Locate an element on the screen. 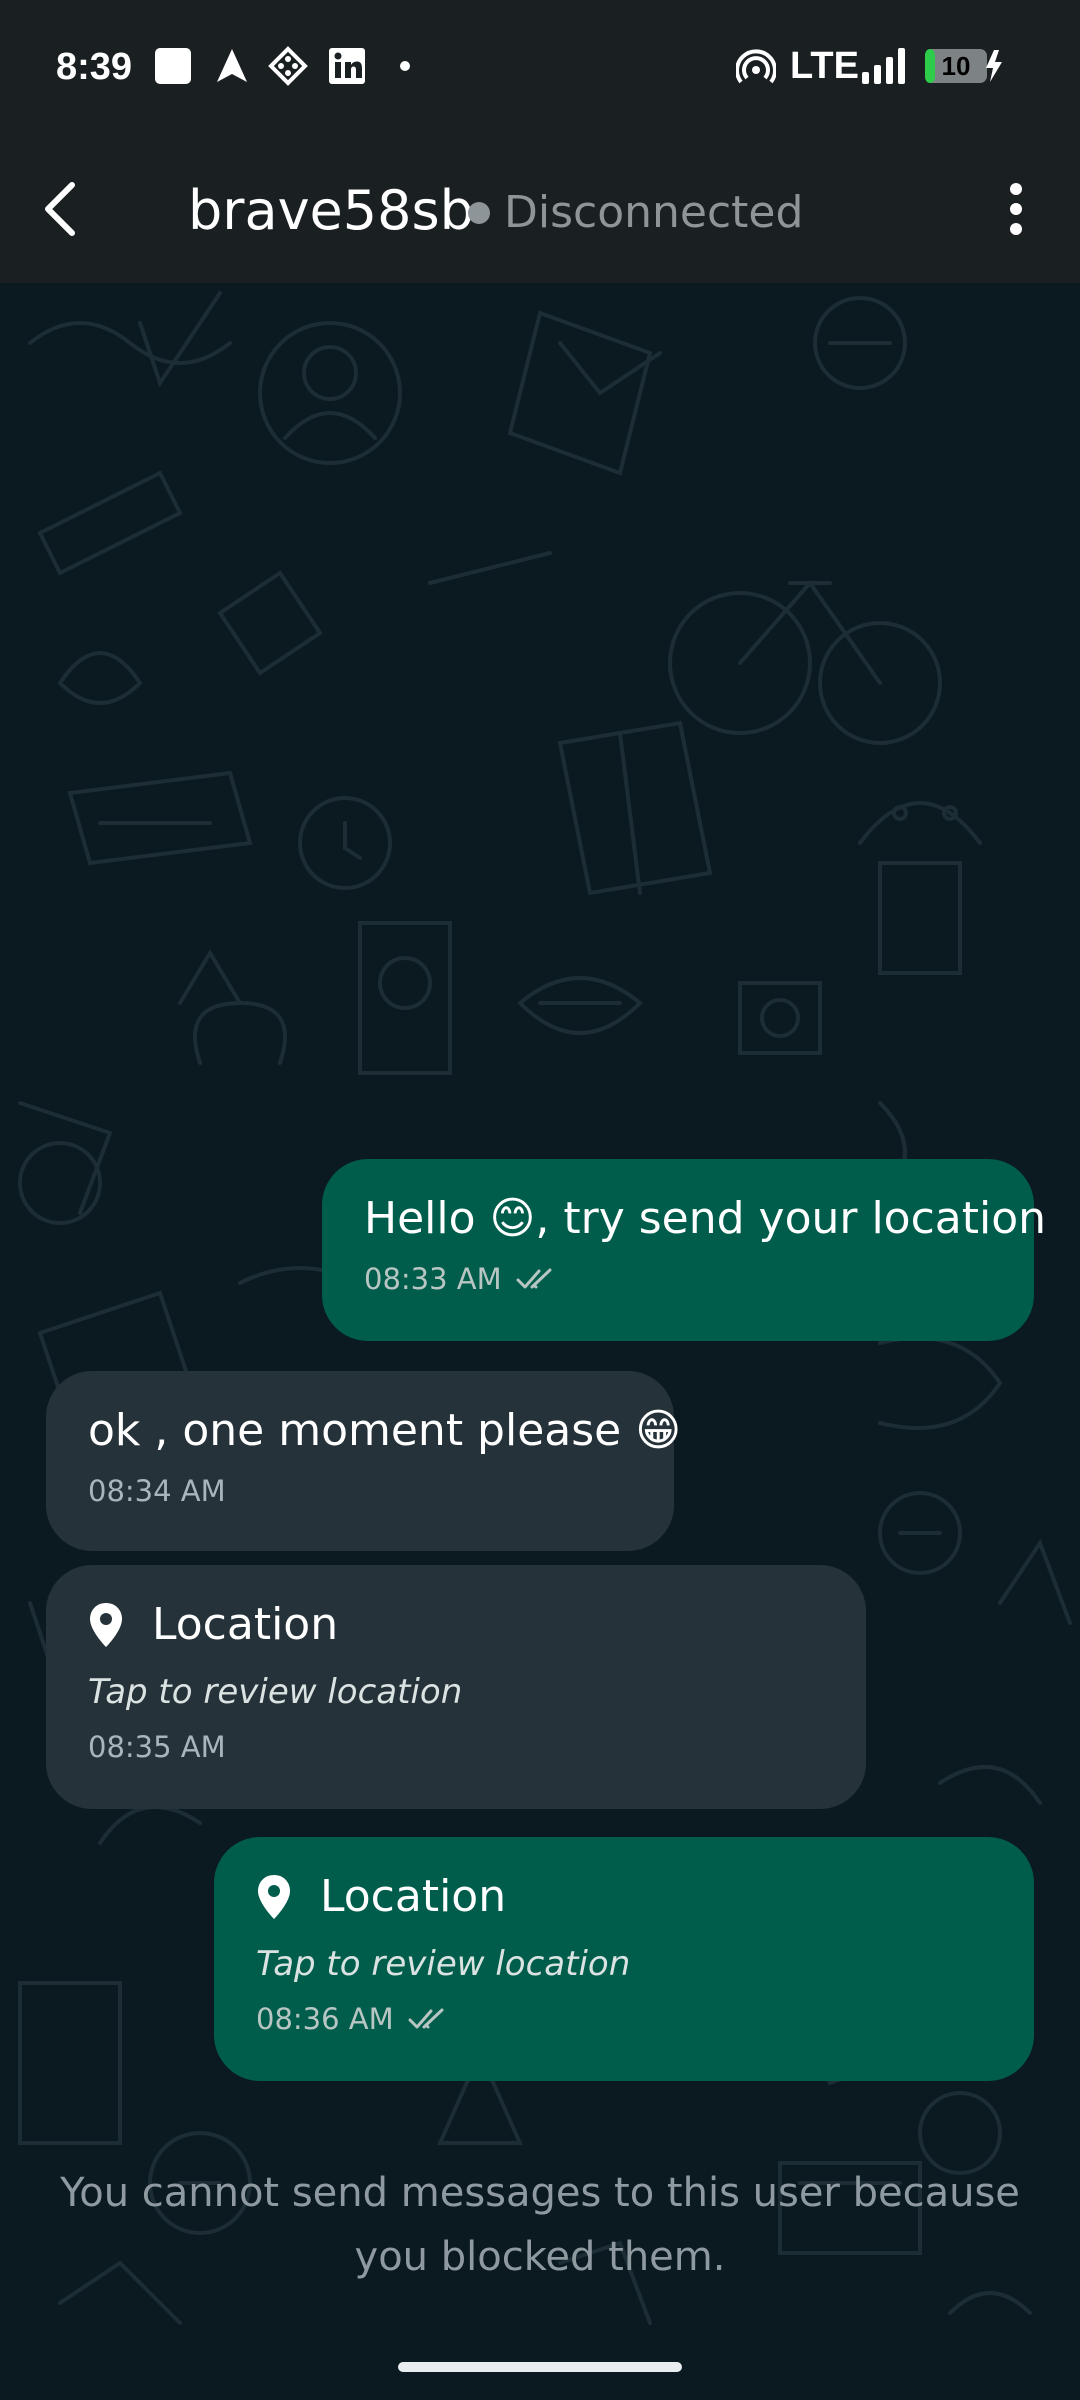 Image resolution: width=1080 pixels, height=2400 pixels. linkedin-icon is located at coordinates (347, 66).